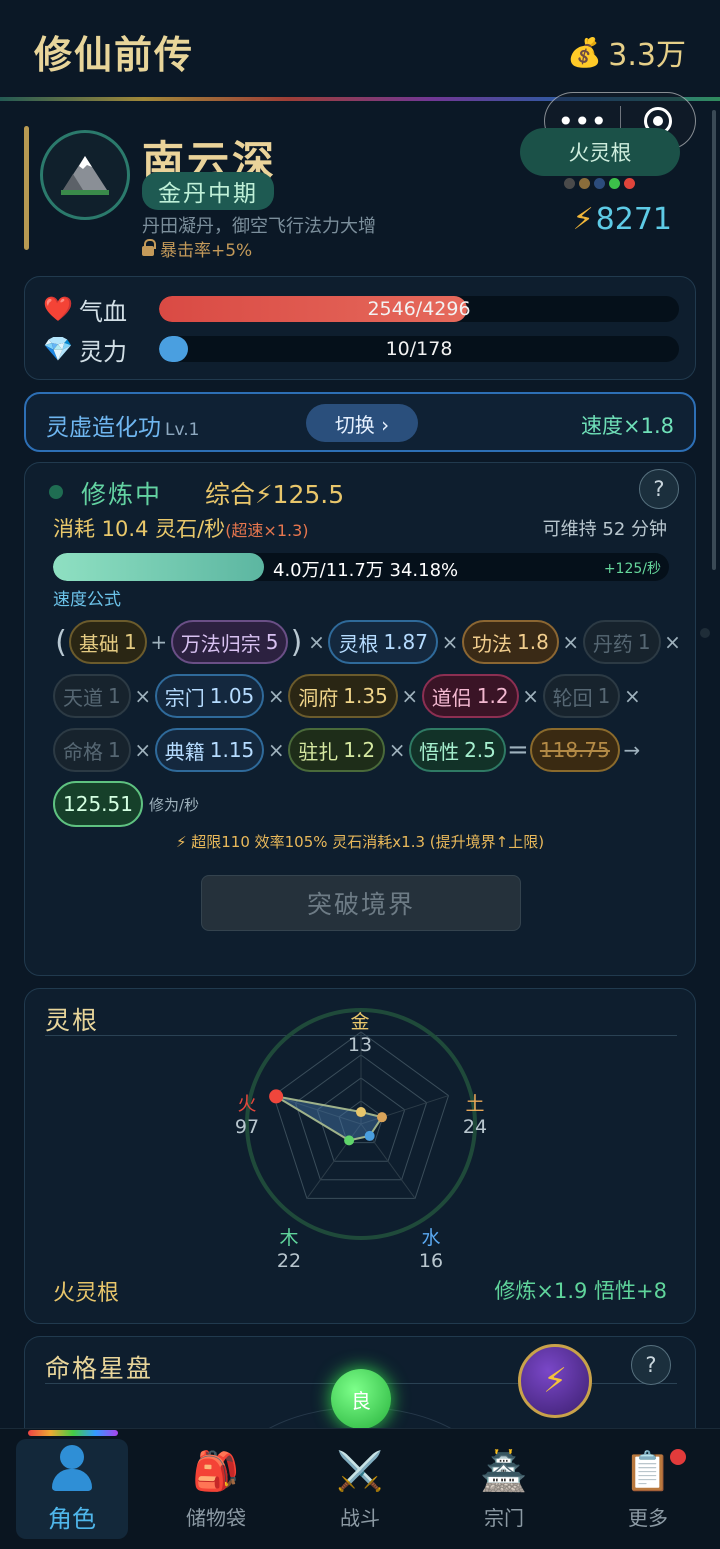  I want to click on nav-character: 角色, so click(72, 1489).